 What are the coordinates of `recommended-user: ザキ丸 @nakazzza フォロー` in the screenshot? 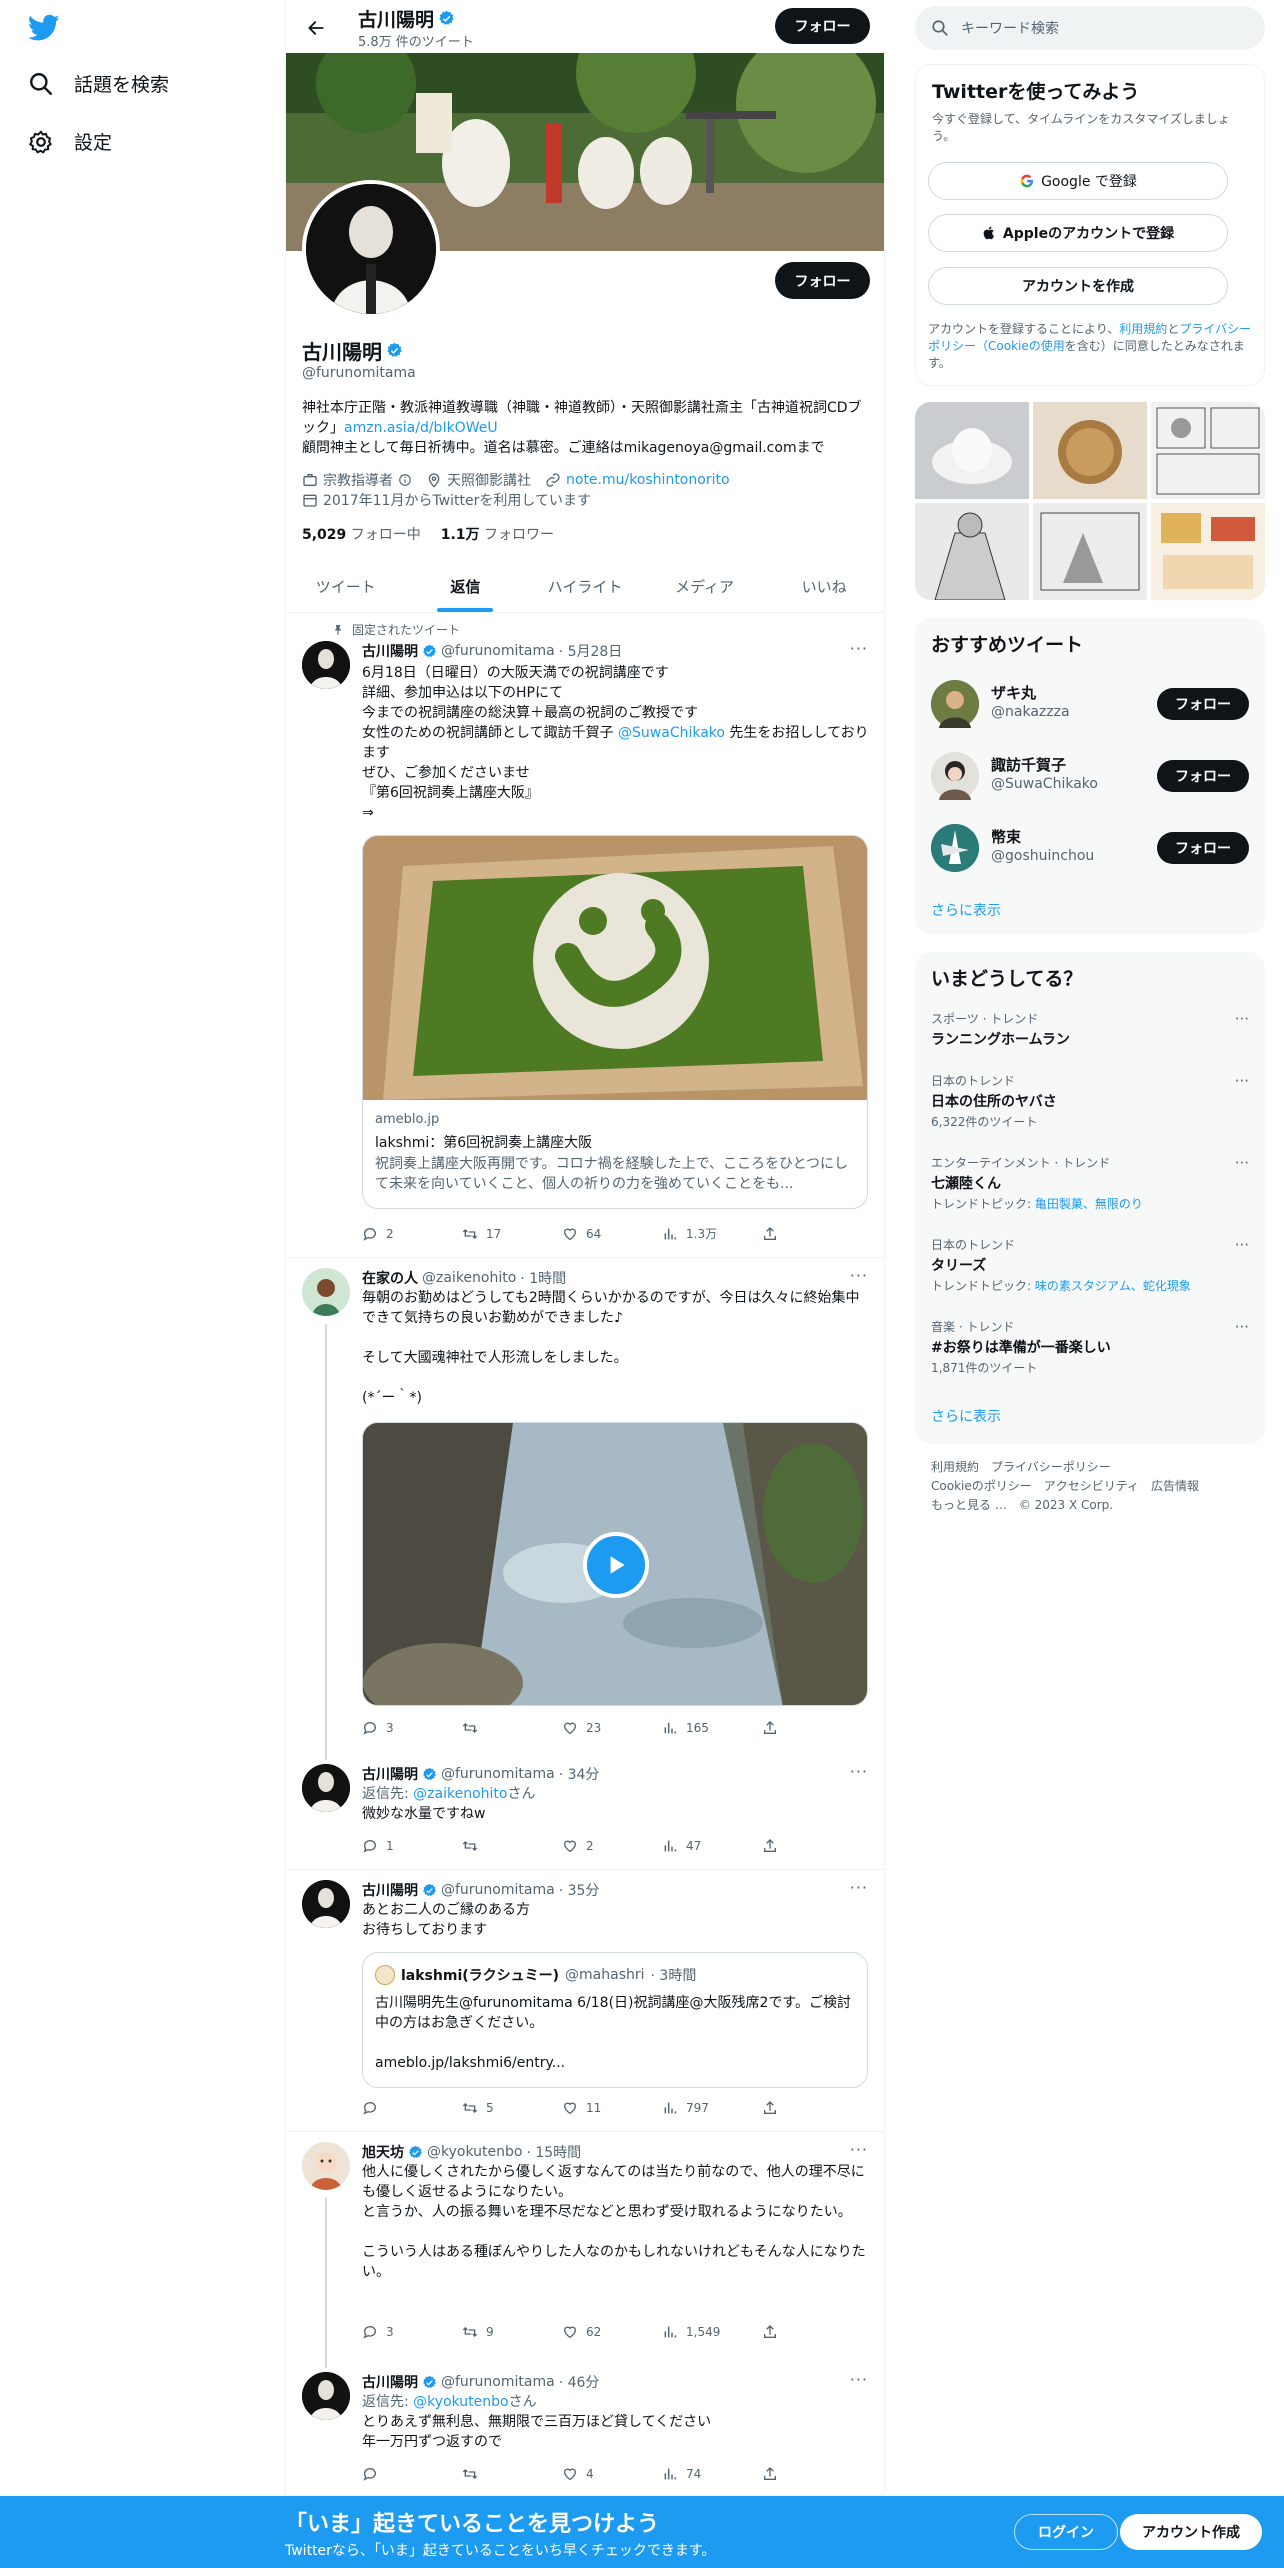 It's located at (1090, 704).